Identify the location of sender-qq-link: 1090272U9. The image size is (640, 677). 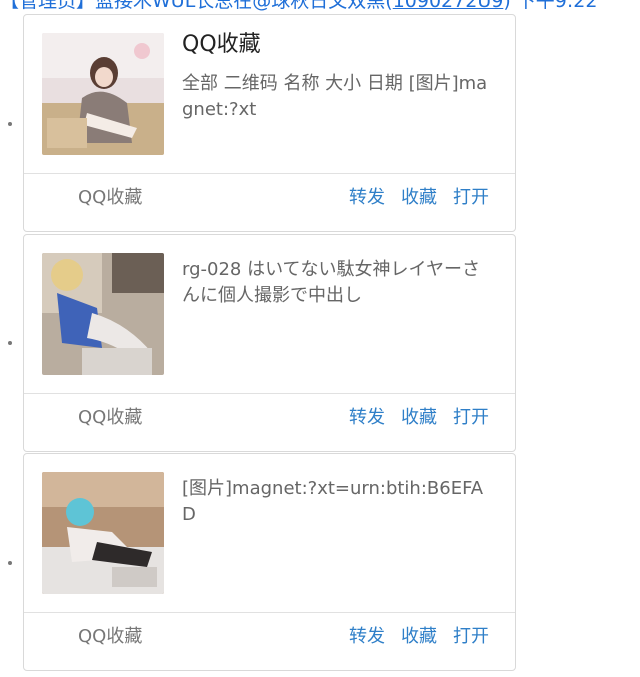
(448, 6).